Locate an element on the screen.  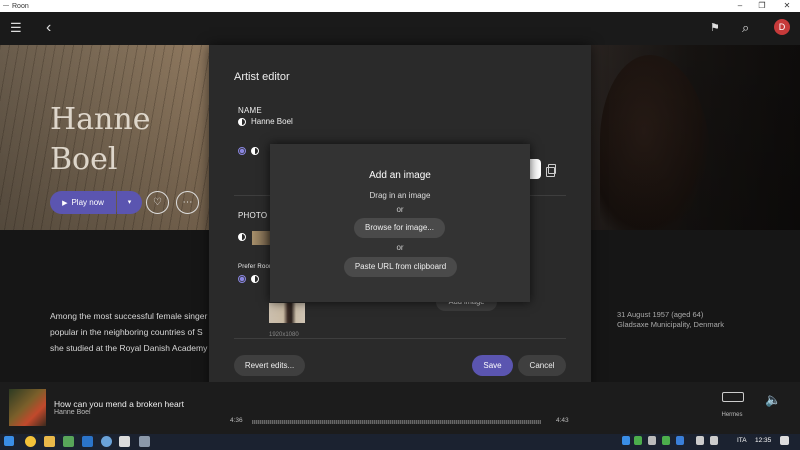
bluetooth-icon is located at coordinates (680, 440).